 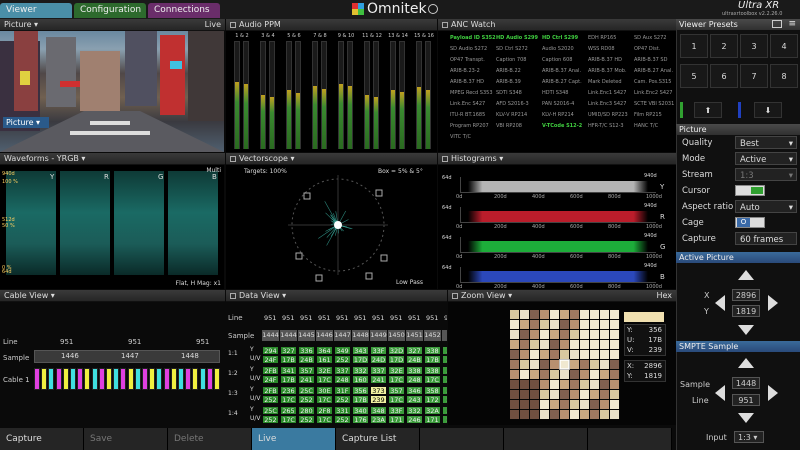 I want to click on preset-download-button: ⬇, so click(x=768, y=110).